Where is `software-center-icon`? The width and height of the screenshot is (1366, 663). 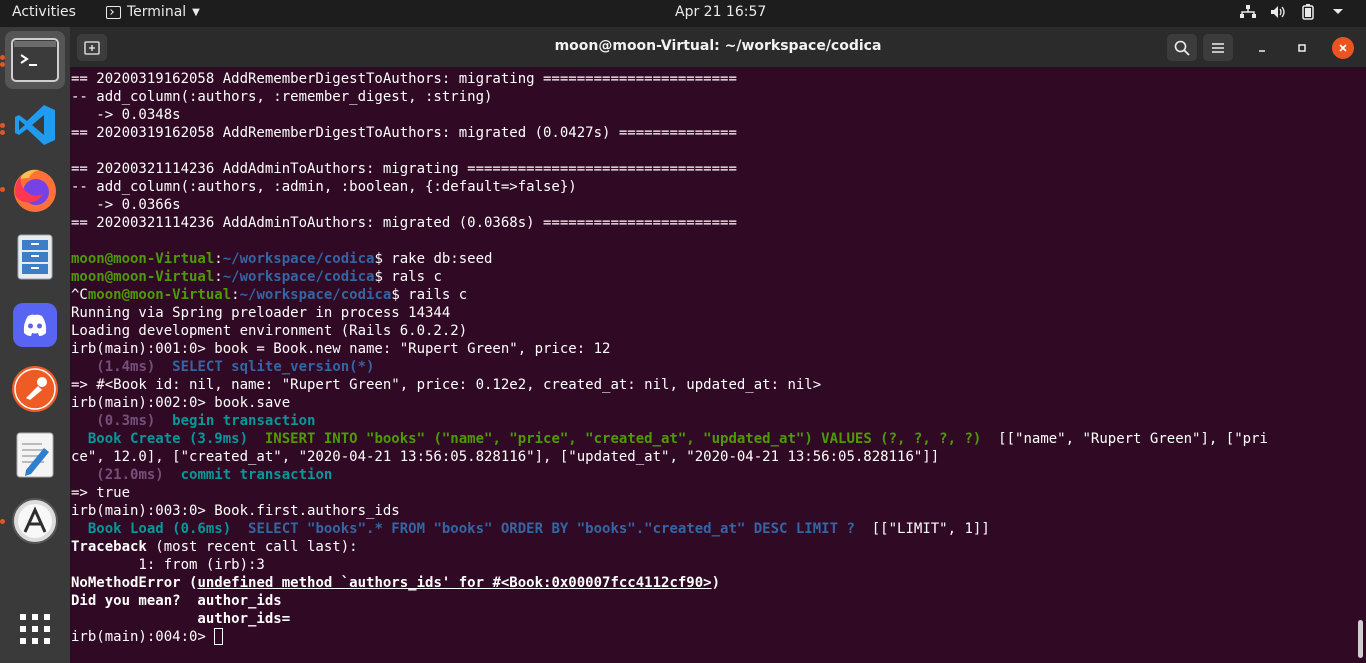
software-center-icon is located at coordinates (35, 521).